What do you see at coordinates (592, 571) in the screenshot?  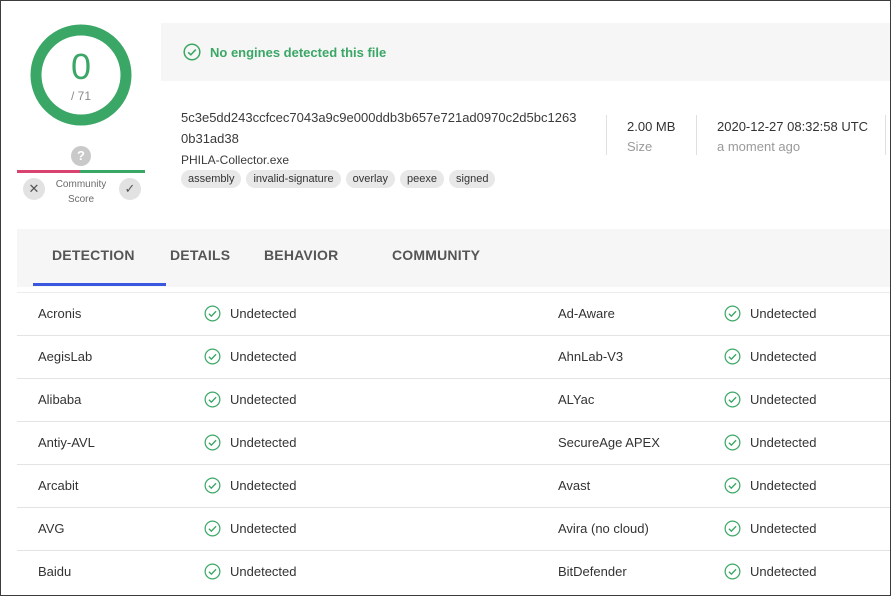 I see `engine-name: BitDefender` at bounding box center [592, 571].